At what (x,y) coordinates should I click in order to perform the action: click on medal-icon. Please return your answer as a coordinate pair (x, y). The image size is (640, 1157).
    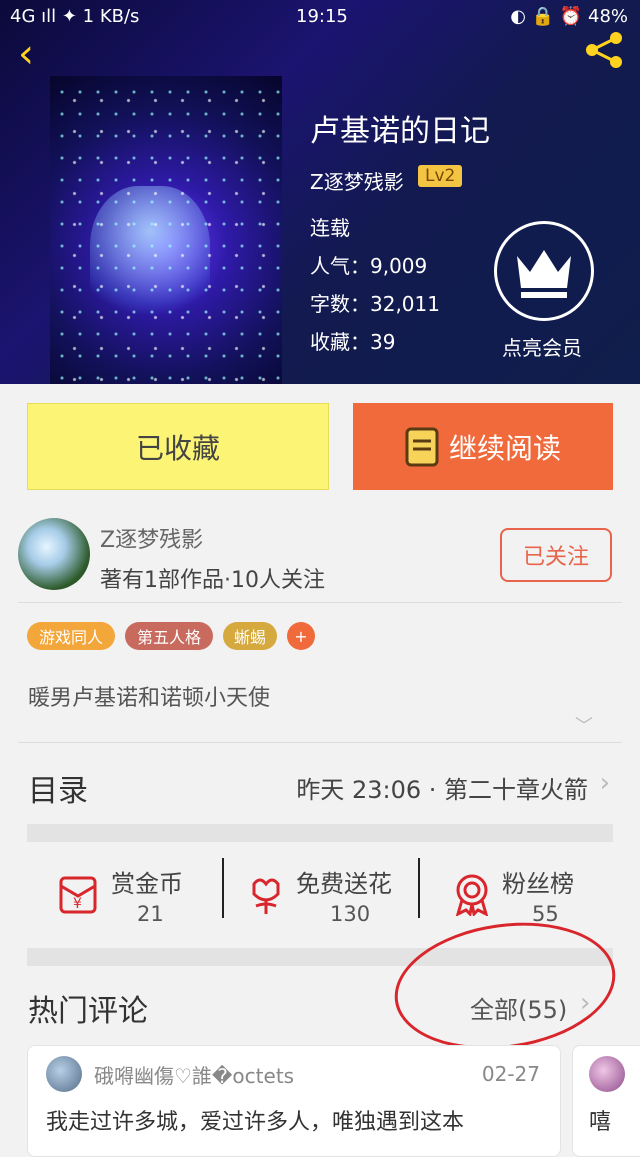
    Looking at the image, I should click on (472, 895).